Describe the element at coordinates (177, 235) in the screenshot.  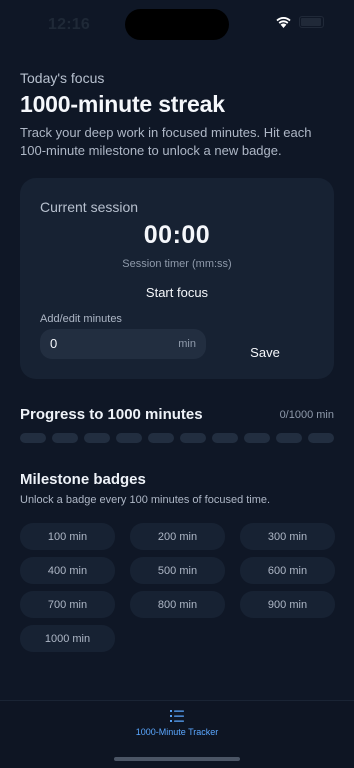
I see `session-timer: 00:00` at that location.